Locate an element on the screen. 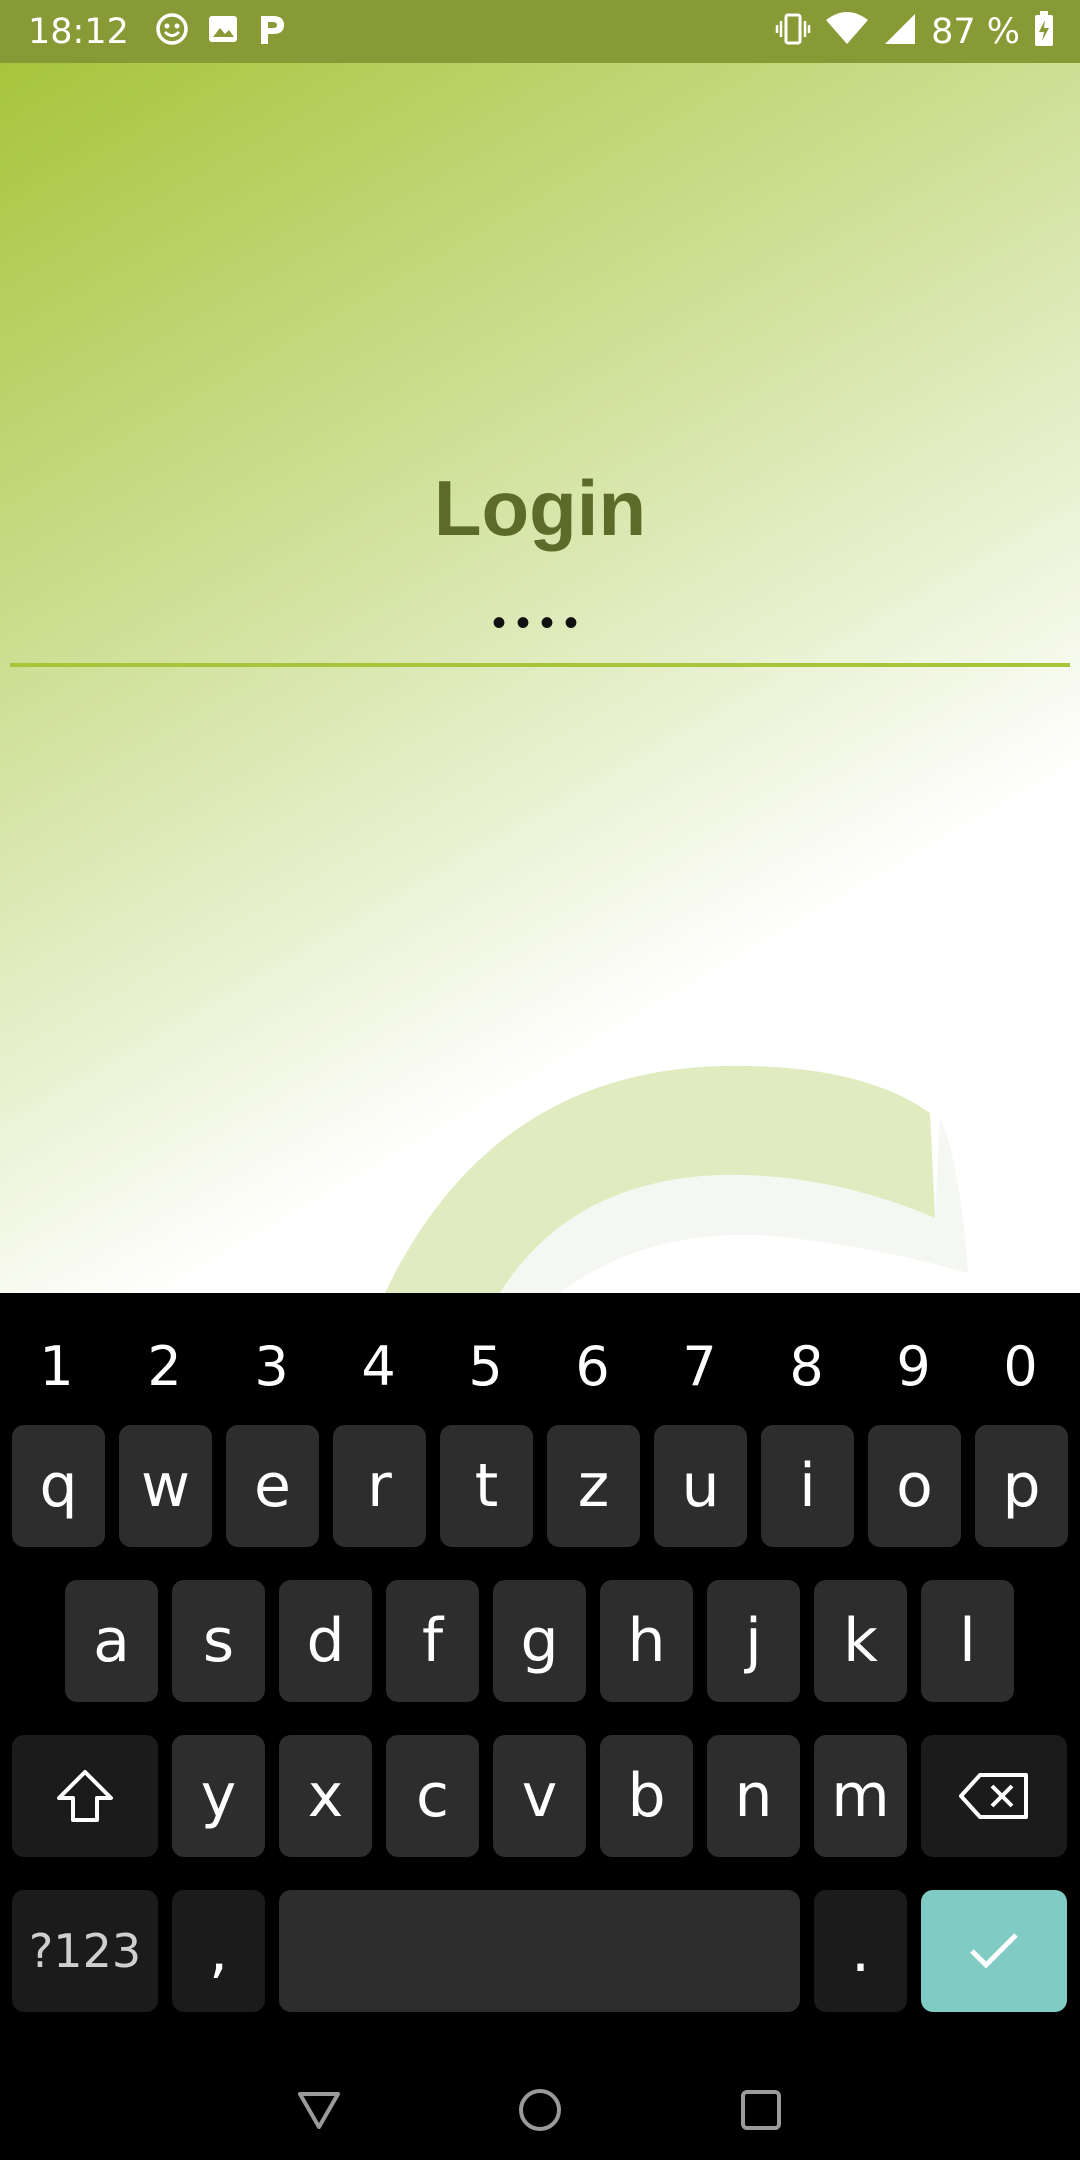 This screenshot has width=1080, height=2160. wifi-icon is located at coordinates (847, 31).